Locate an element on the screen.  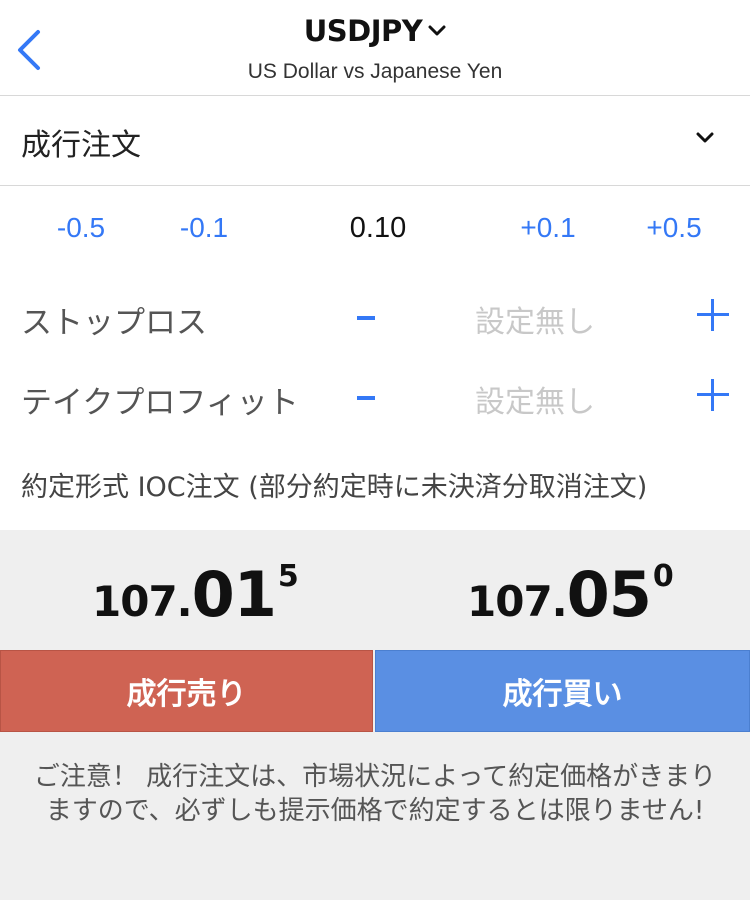
volume-row: -0.5 -0.1 0.10 +0.1 +0.5 is located at coordinates (375, 237).